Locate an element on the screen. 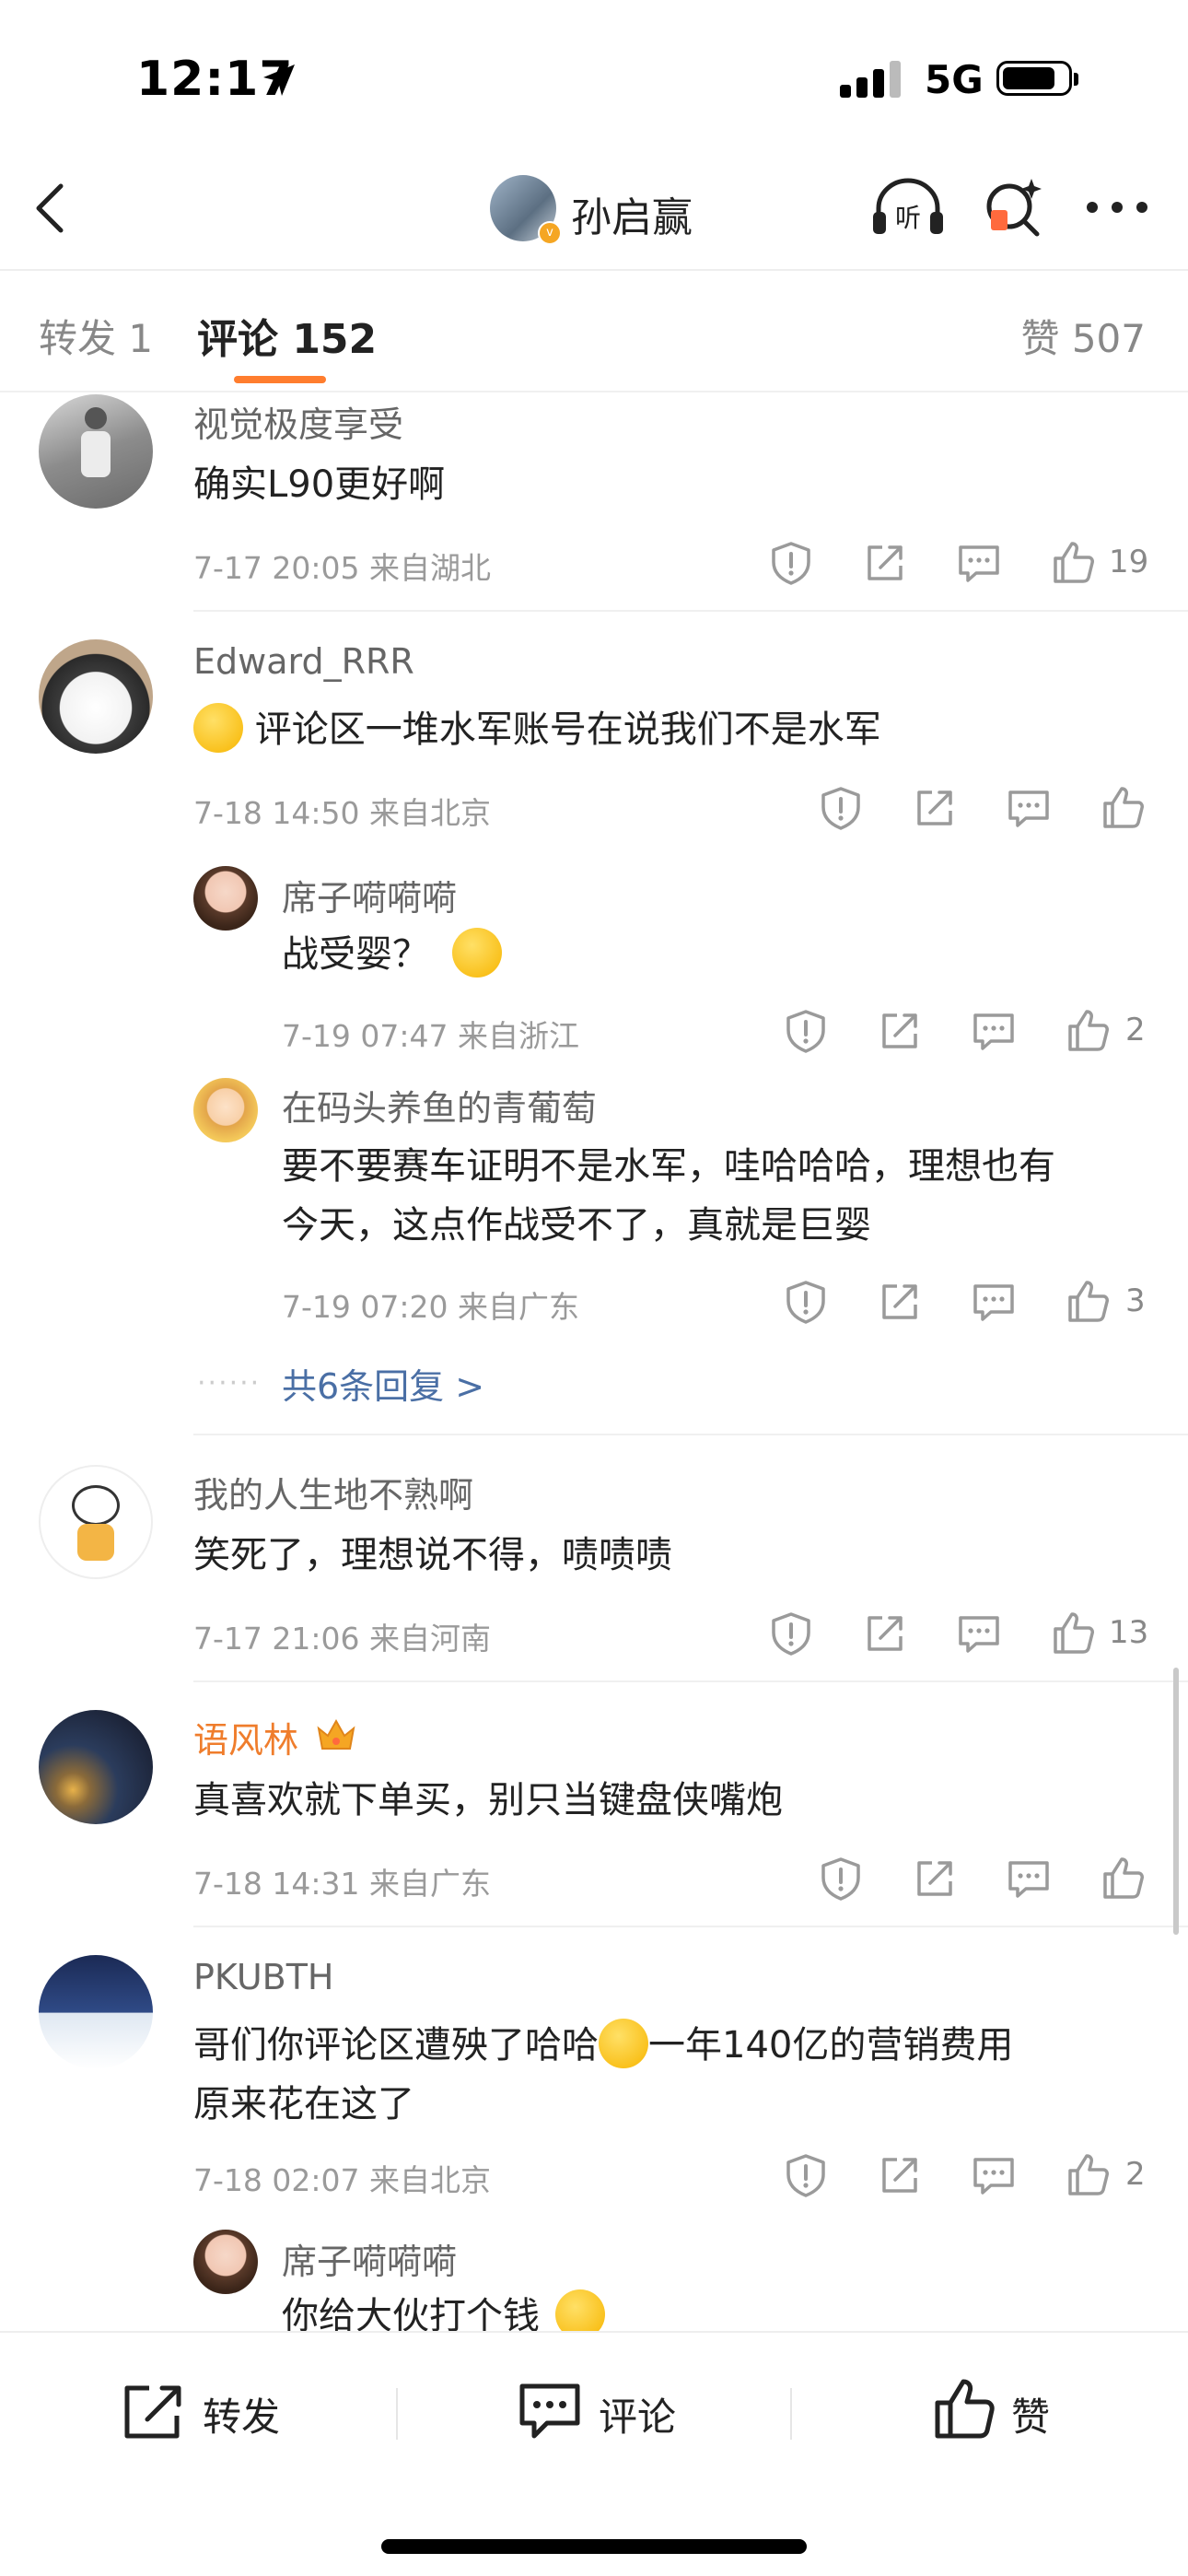 The height and width of the screenshot is (2576, 1188). reply-text-body: 战受婴？ is located at coordinates (355, 954).